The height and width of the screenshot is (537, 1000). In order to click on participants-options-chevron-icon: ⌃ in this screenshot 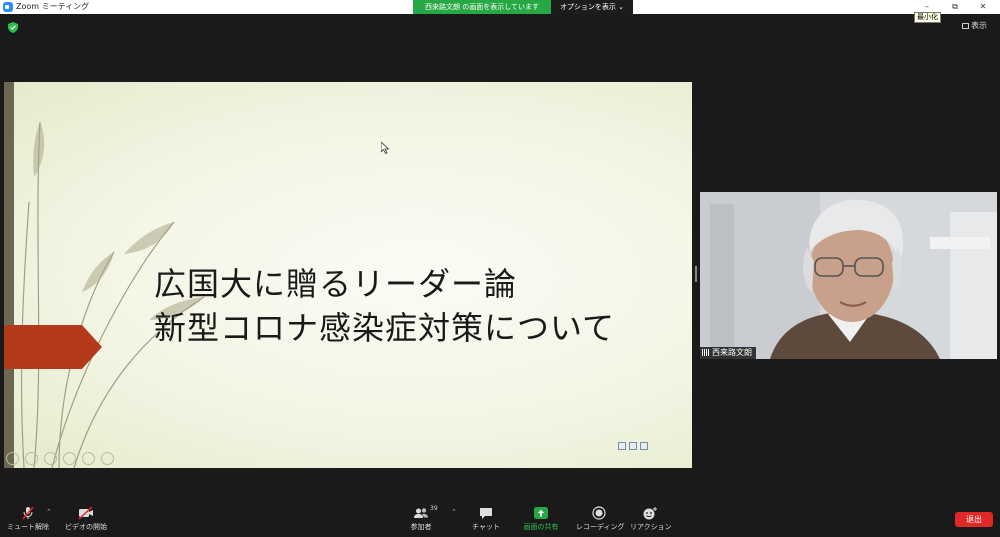, I will do `click(454, 512)`.